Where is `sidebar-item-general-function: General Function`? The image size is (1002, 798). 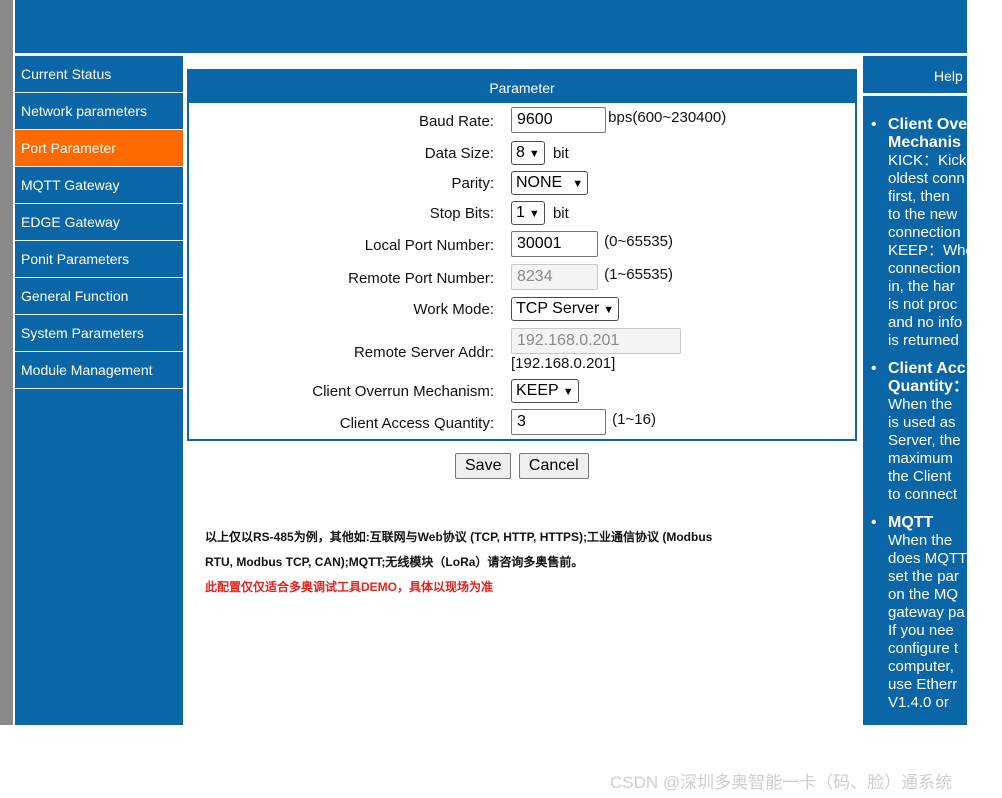 sidebar-item-general-function: General Function is located at coordinates (99, 296).